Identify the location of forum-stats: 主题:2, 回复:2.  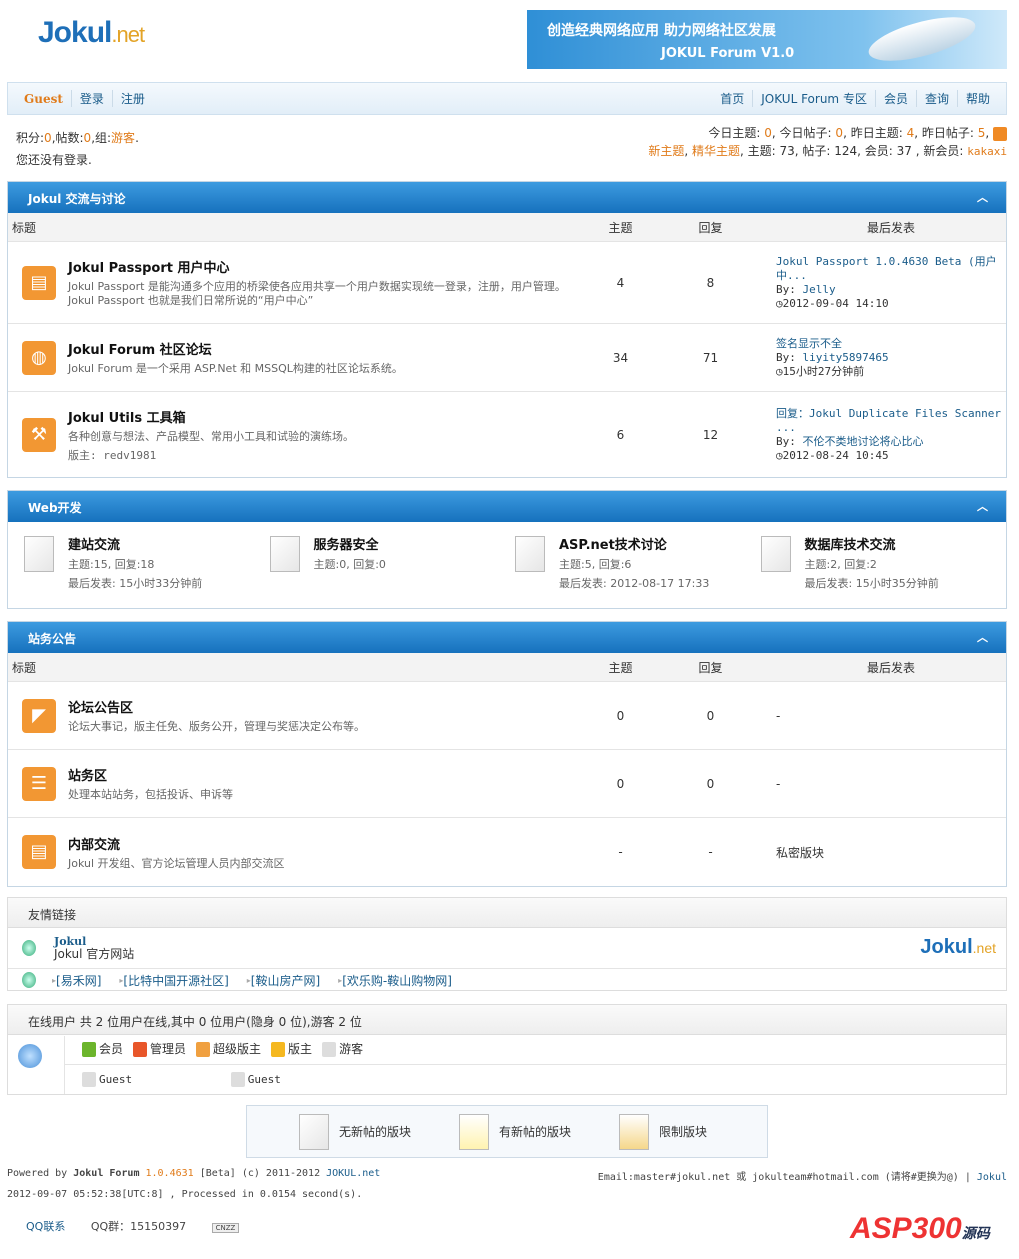
(840, 564).